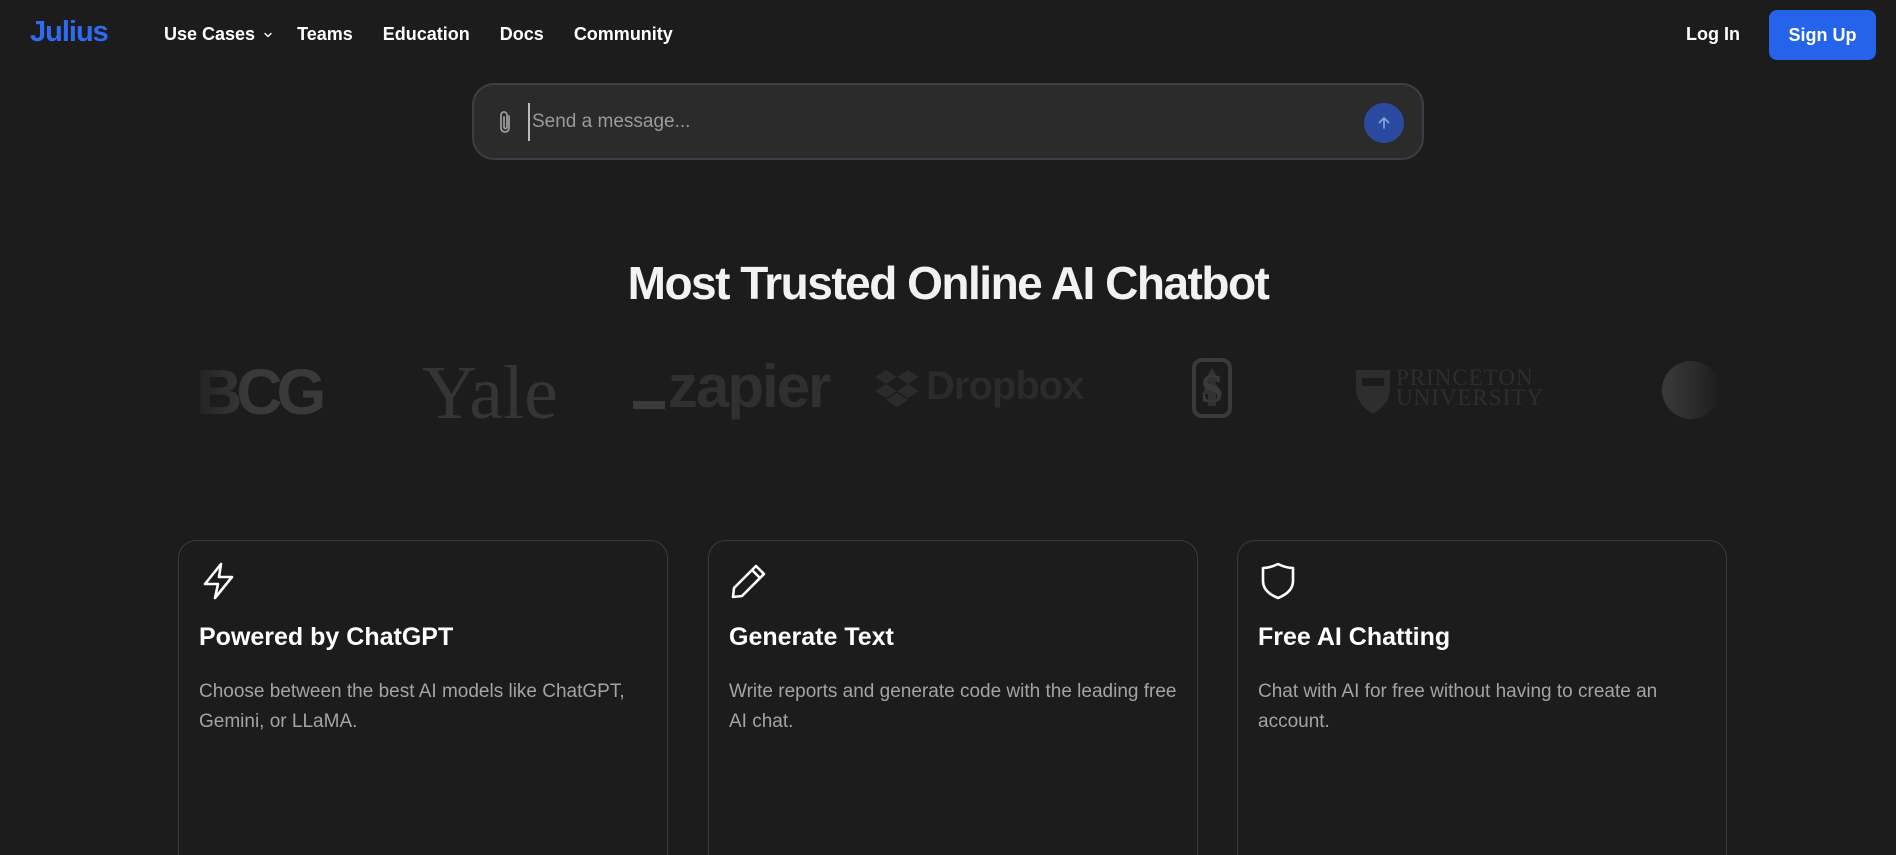 Image resolution: width=1896 pixels, height=855 pixels. What do you see at coordinates (649, 405) in the screenshot?
I see `zapier-logo-bar` at bounding box center [649, 405].